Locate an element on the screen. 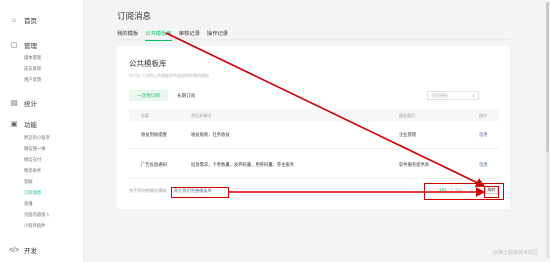 The image size is (550, 262). scrollbar-thumb is located at coordinates (547, 77).